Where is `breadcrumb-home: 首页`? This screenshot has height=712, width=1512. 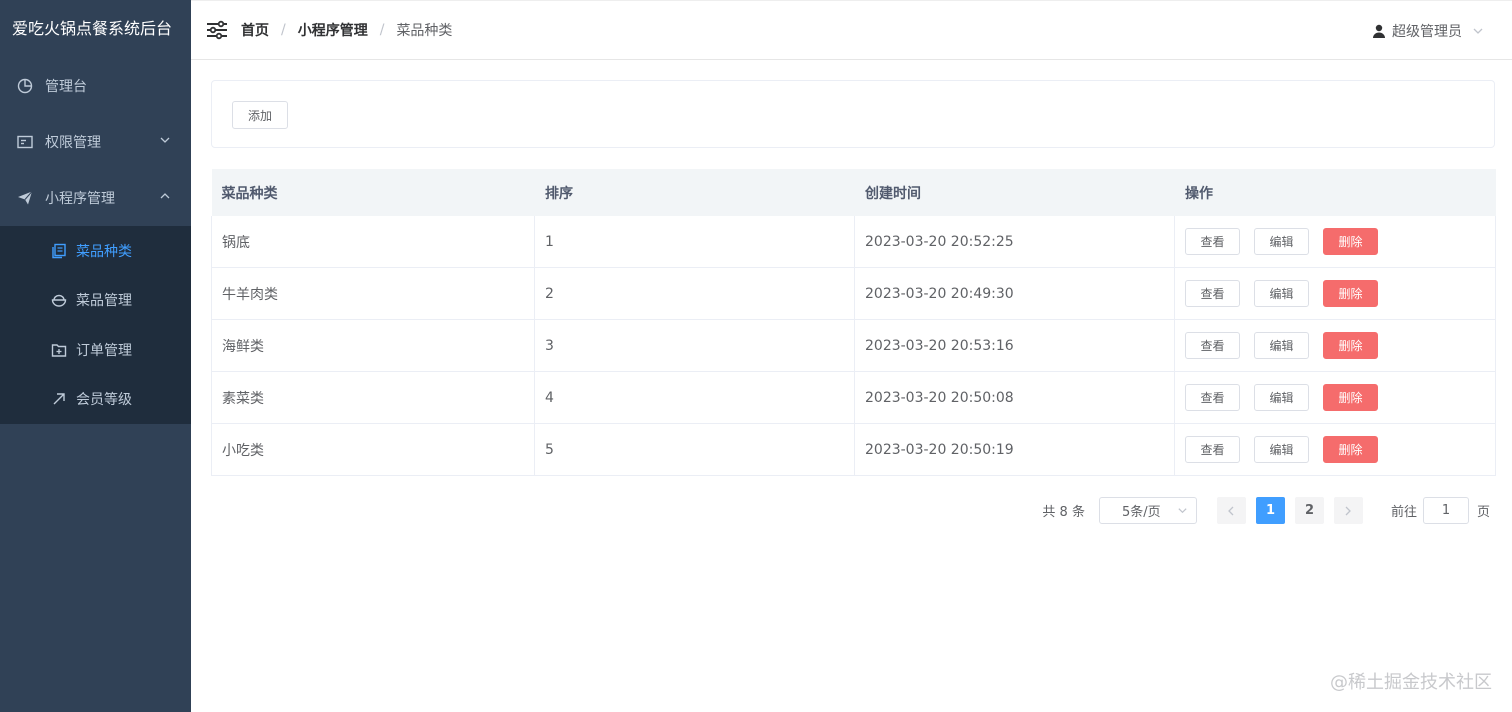
breadcrumb-home: 首页 is located at coordinates (255, 30).